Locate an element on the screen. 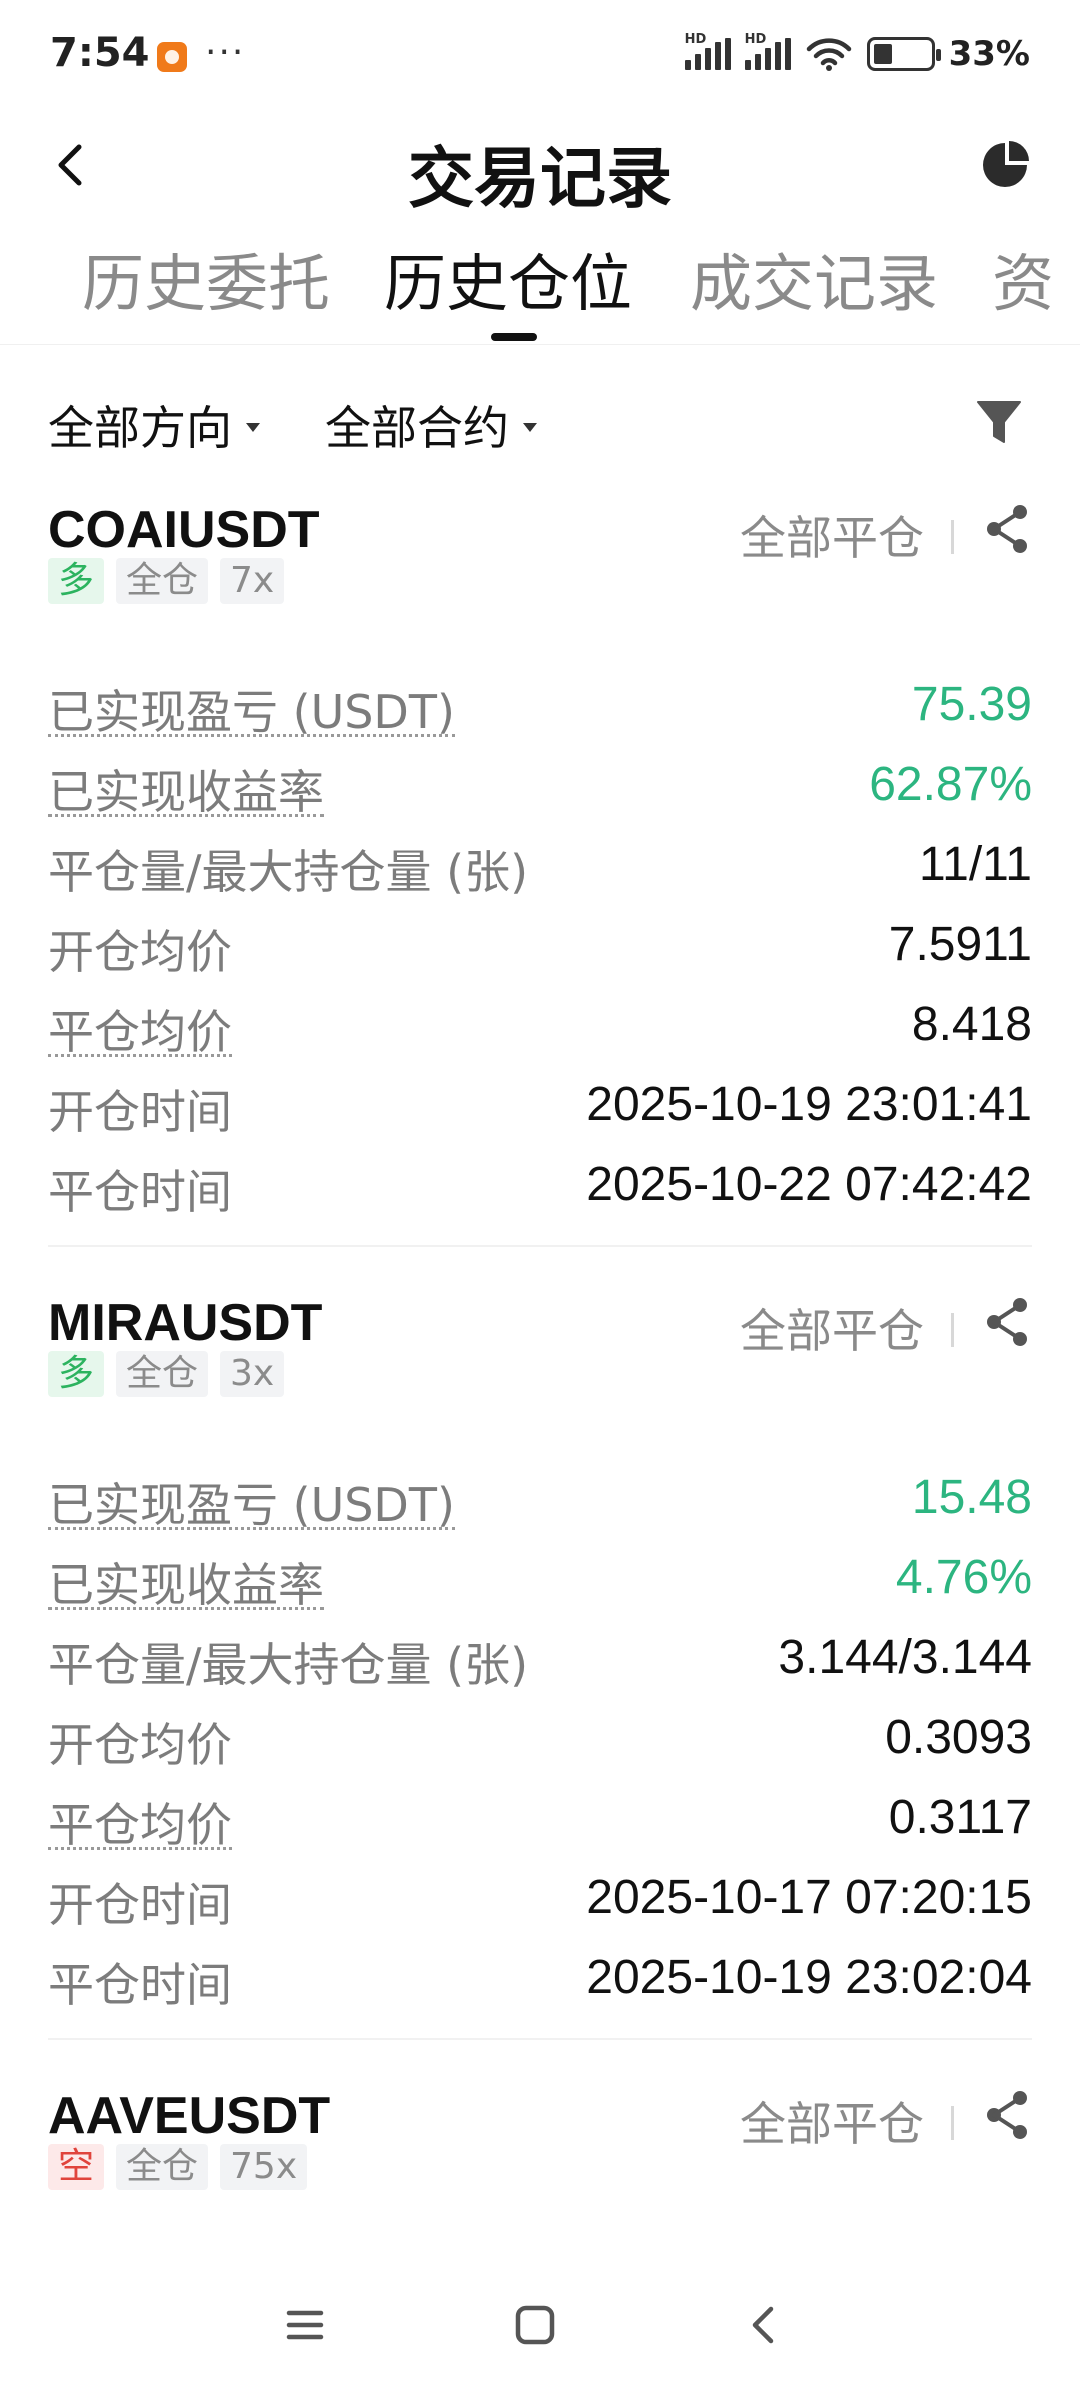  statistics-button is located at coordinates (1005, 165).